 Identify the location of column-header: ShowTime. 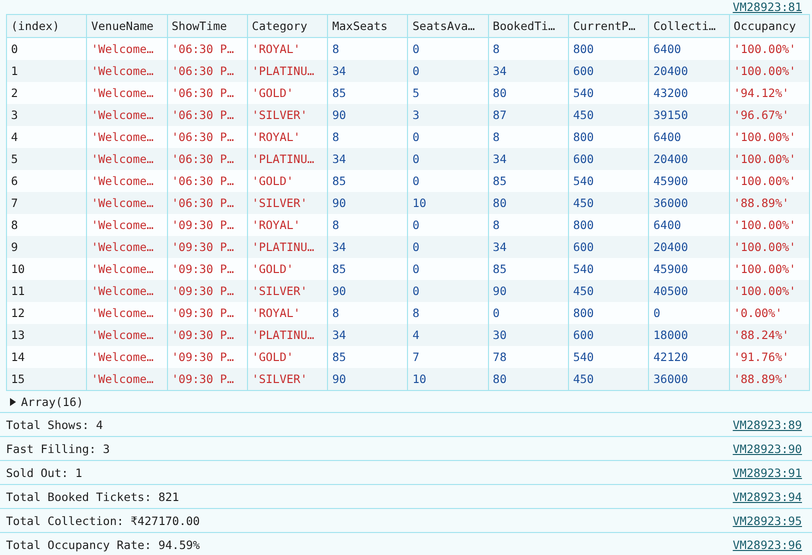
(207, 26).